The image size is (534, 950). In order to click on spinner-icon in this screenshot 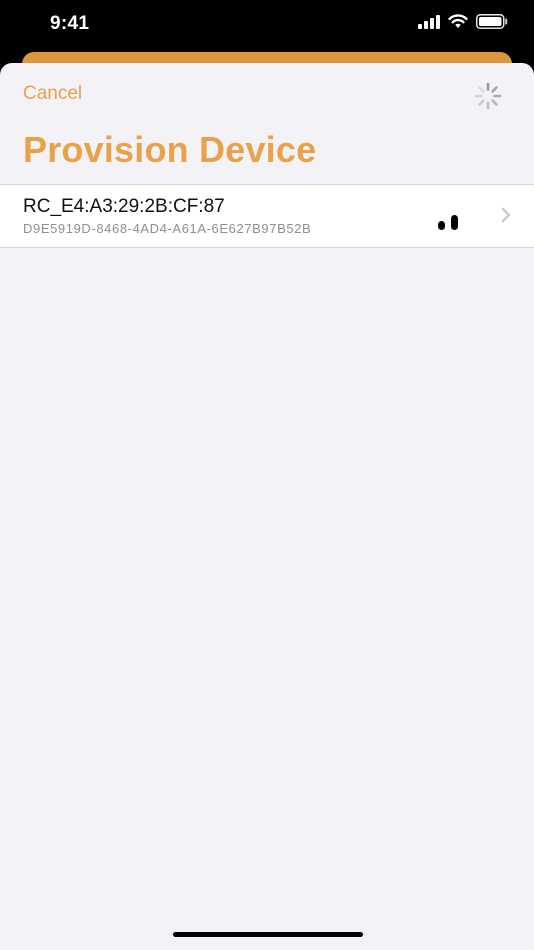, I will do `click(488, 96)`.